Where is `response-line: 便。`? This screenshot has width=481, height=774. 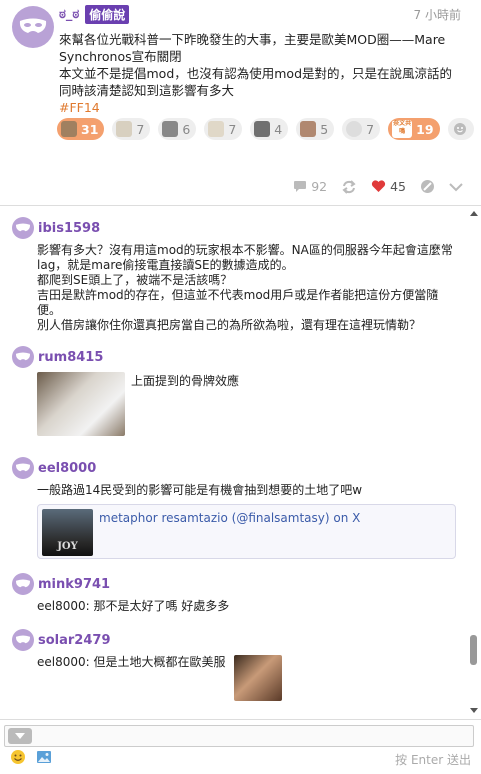
response-line: 便。 is located at coordinates (49, 310).